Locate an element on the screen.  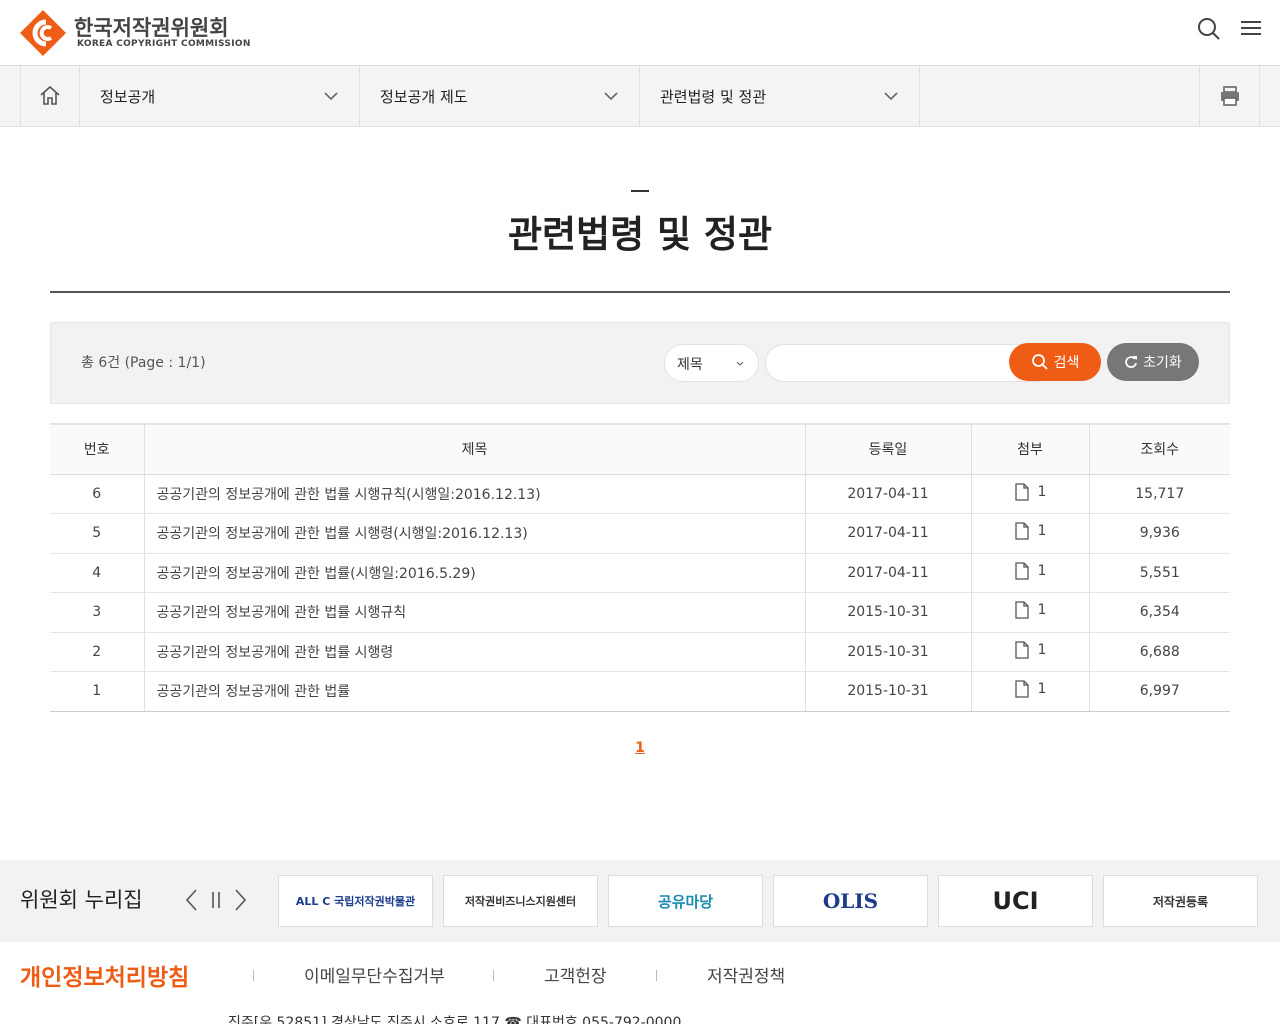
family-banner-allc: ALL C 국립저작권박물관 is located at coordinates (355, 901).